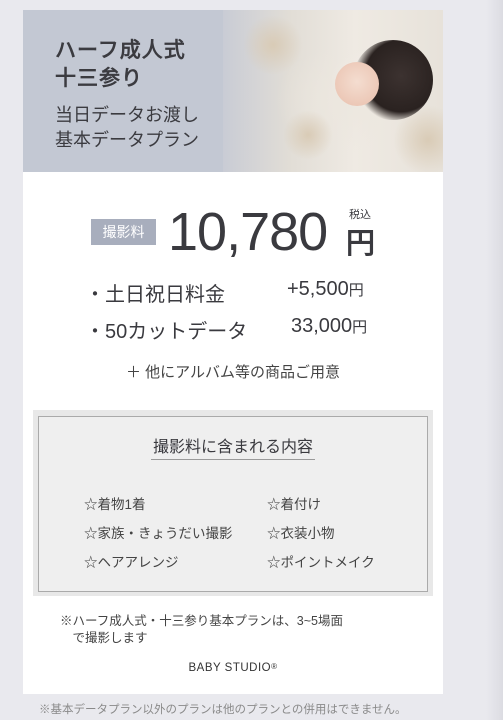 The image size is (503, 720). What do you see at coordinates (248, 232) in the screenshot?
I see `price-value: 10,780` at bounding box center [248, 232].